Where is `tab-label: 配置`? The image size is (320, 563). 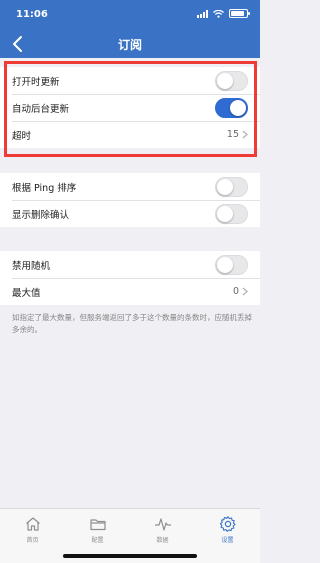
tab-label: 配置 is located at coordinates (97, 540).